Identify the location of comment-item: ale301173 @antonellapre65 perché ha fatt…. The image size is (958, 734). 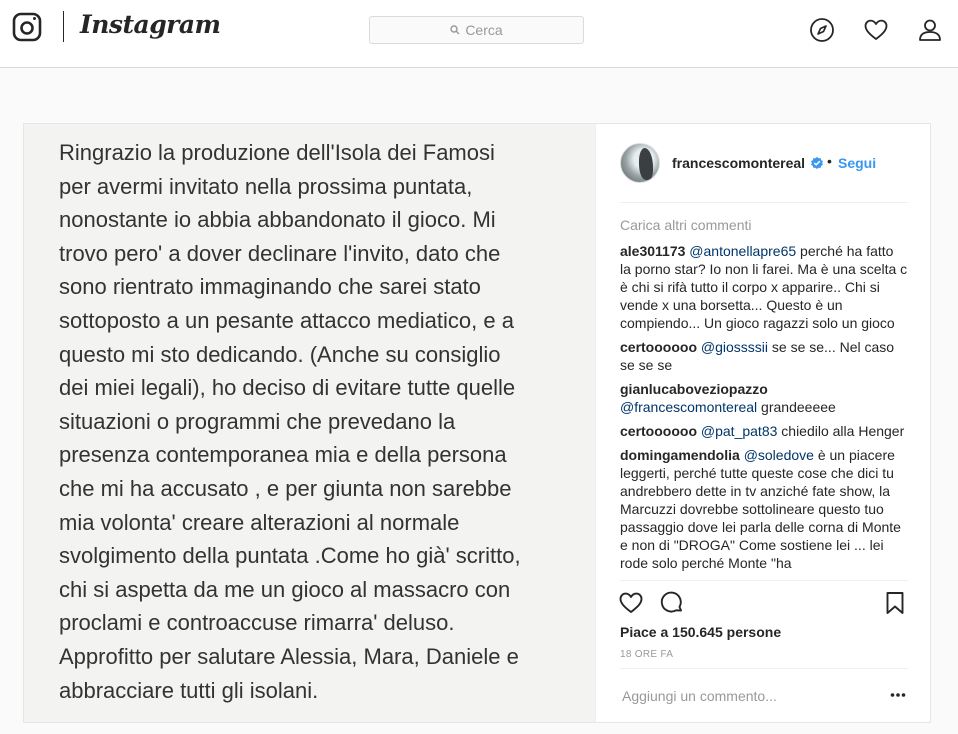
(764, 287).